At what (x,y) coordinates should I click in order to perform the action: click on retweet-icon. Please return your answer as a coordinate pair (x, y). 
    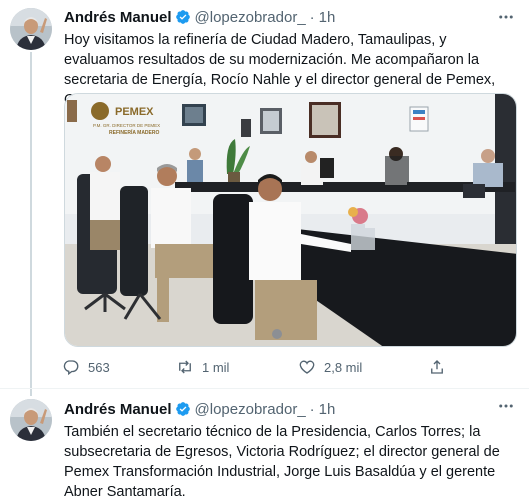
    Looking at the image, I should click on (185, 367).